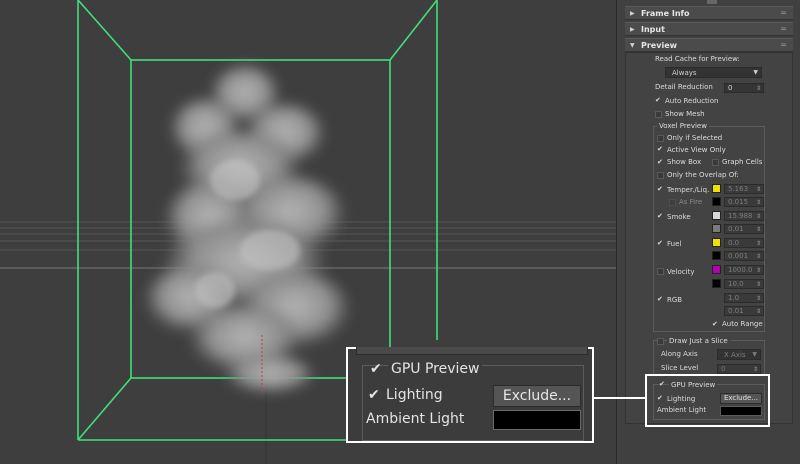  I want to click on along-axis-label: Along Axis, so click(679, 354).